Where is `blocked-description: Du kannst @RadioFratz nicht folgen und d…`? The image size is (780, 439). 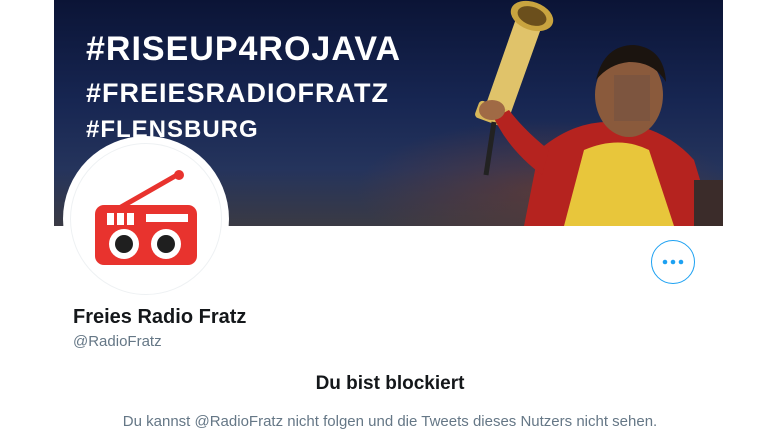 blocked-description: Du kannst @RadioFratz nicht folgen und d… is located at coordinates (390, 421).